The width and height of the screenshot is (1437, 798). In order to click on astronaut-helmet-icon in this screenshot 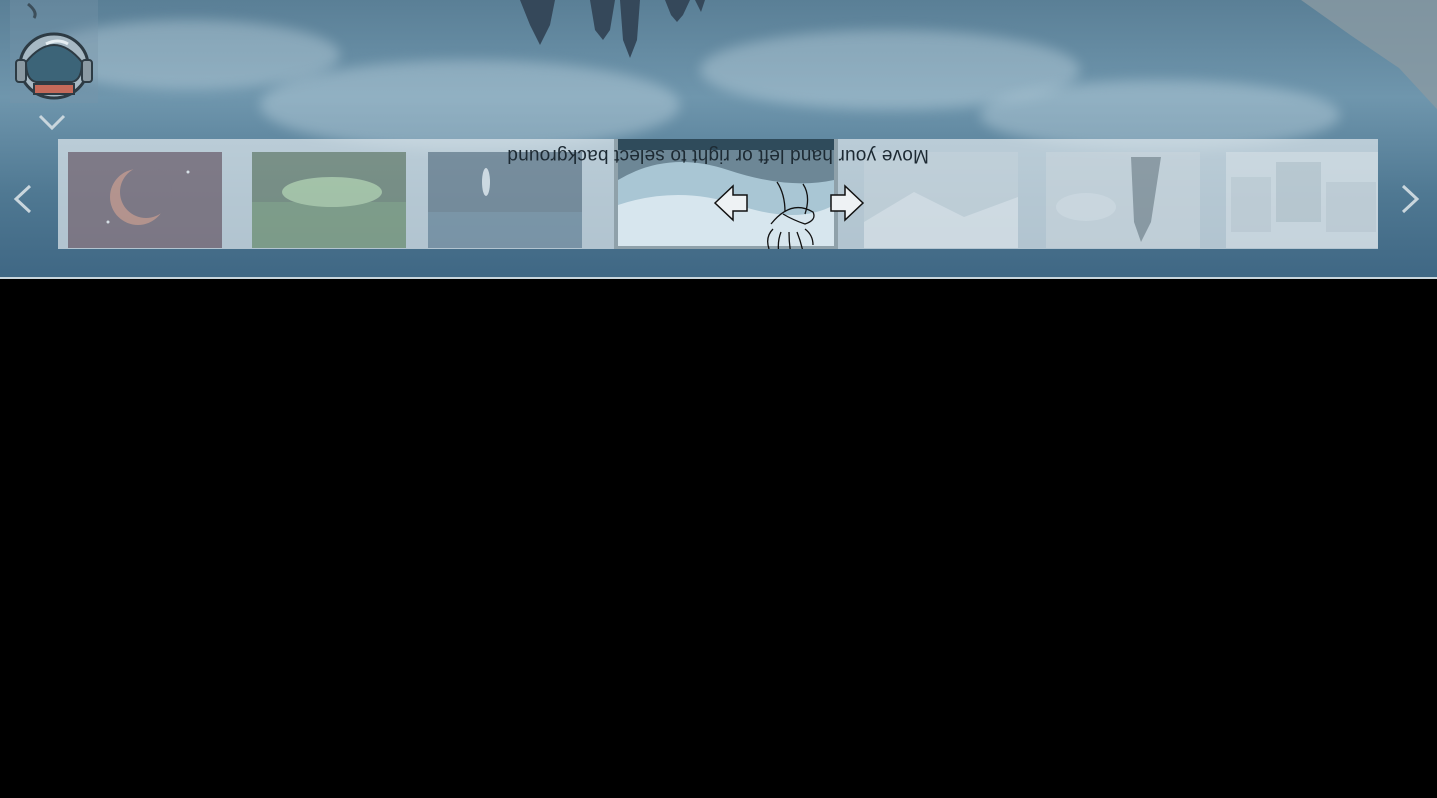, I will do `click(54, 51)`.